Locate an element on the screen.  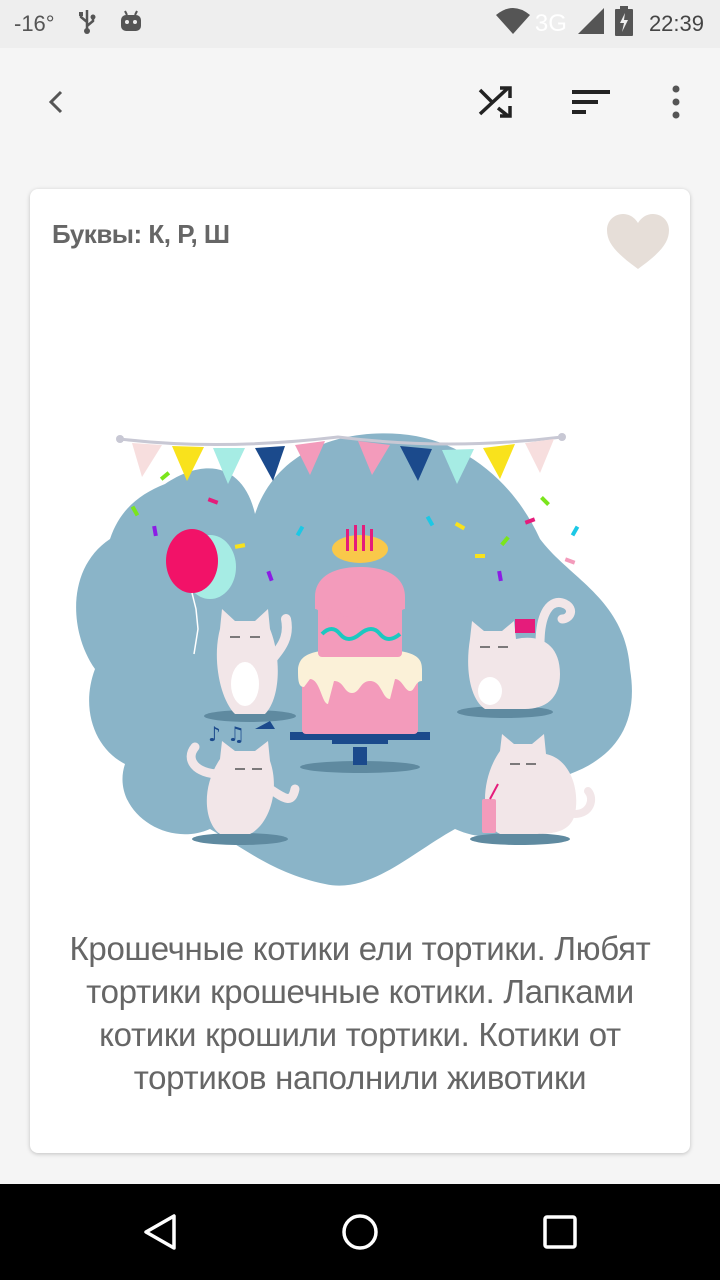
battery-charging-icon is located at coordinates (623, 24).